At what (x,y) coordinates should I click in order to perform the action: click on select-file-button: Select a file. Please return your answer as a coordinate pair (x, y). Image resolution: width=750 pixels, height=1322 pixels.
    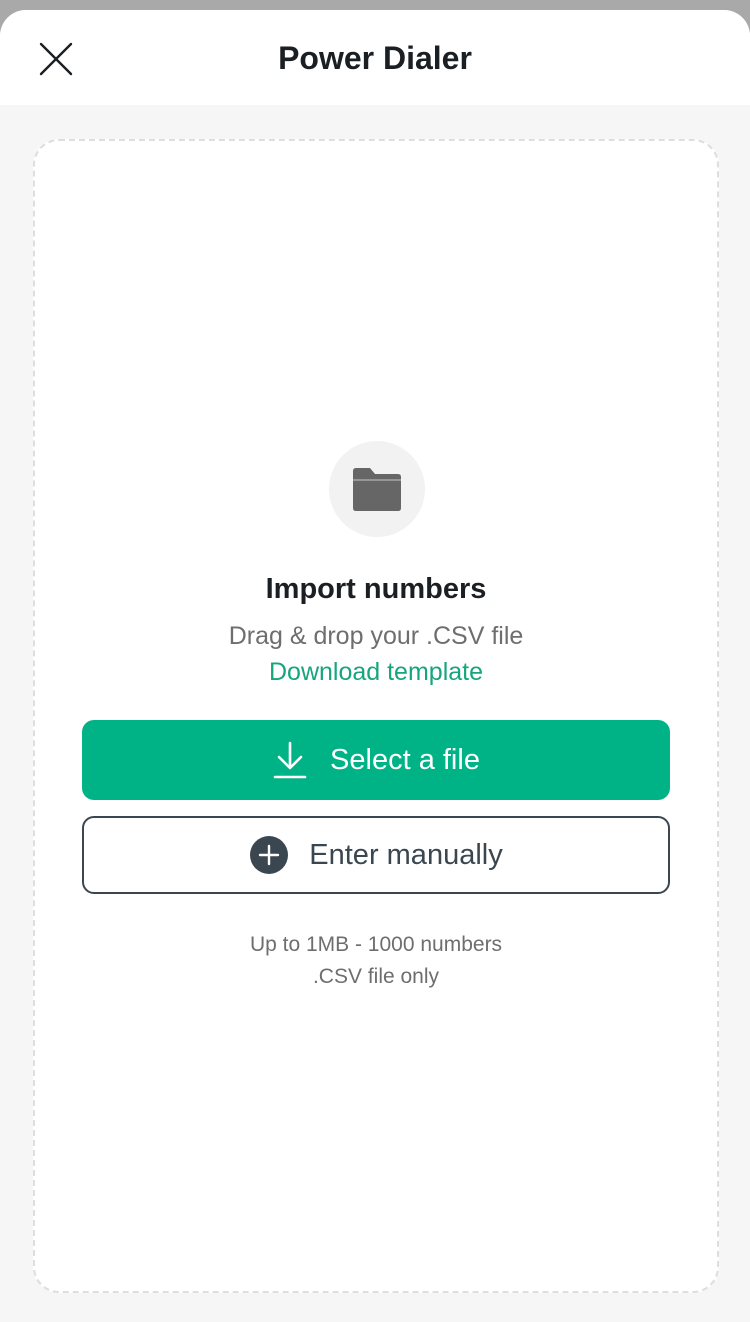
    Looking at the image, I should click on (376, 760).